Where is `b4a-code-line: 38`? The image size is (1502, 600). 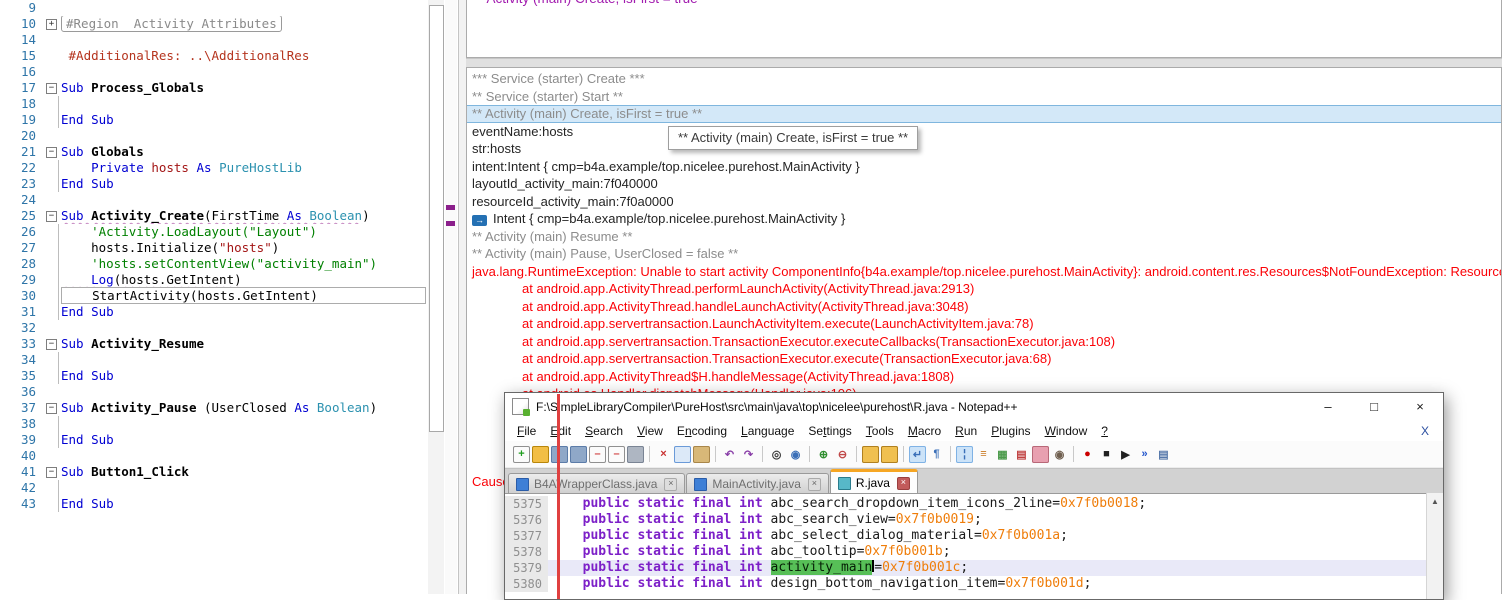
b4a-code-line: 38 is located at coordinates (214, 424).